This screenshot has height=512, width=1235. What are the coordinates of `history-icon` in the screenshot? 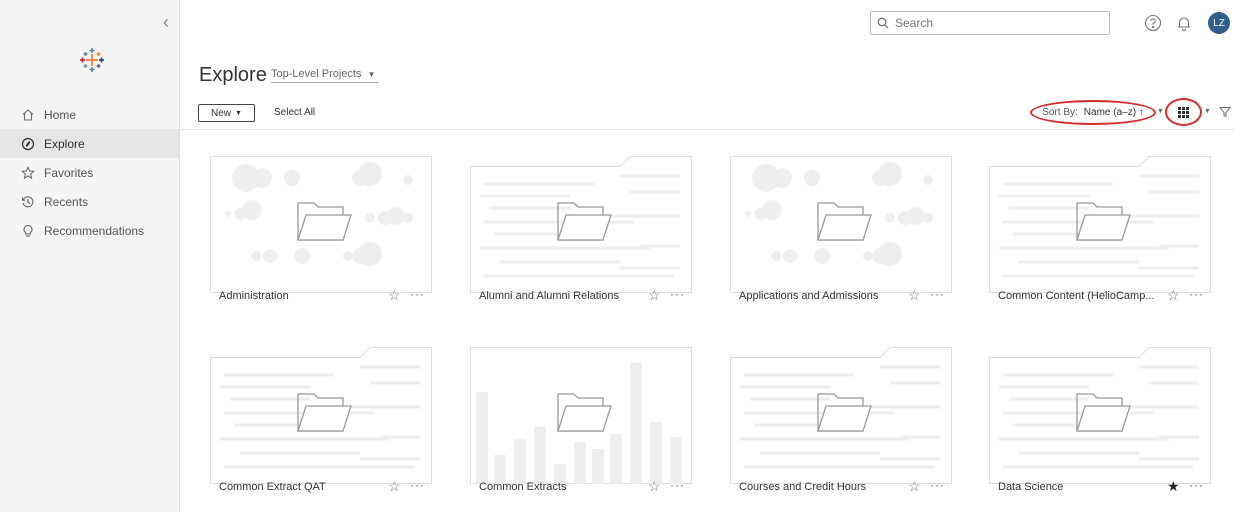 It's located at (28, 202).